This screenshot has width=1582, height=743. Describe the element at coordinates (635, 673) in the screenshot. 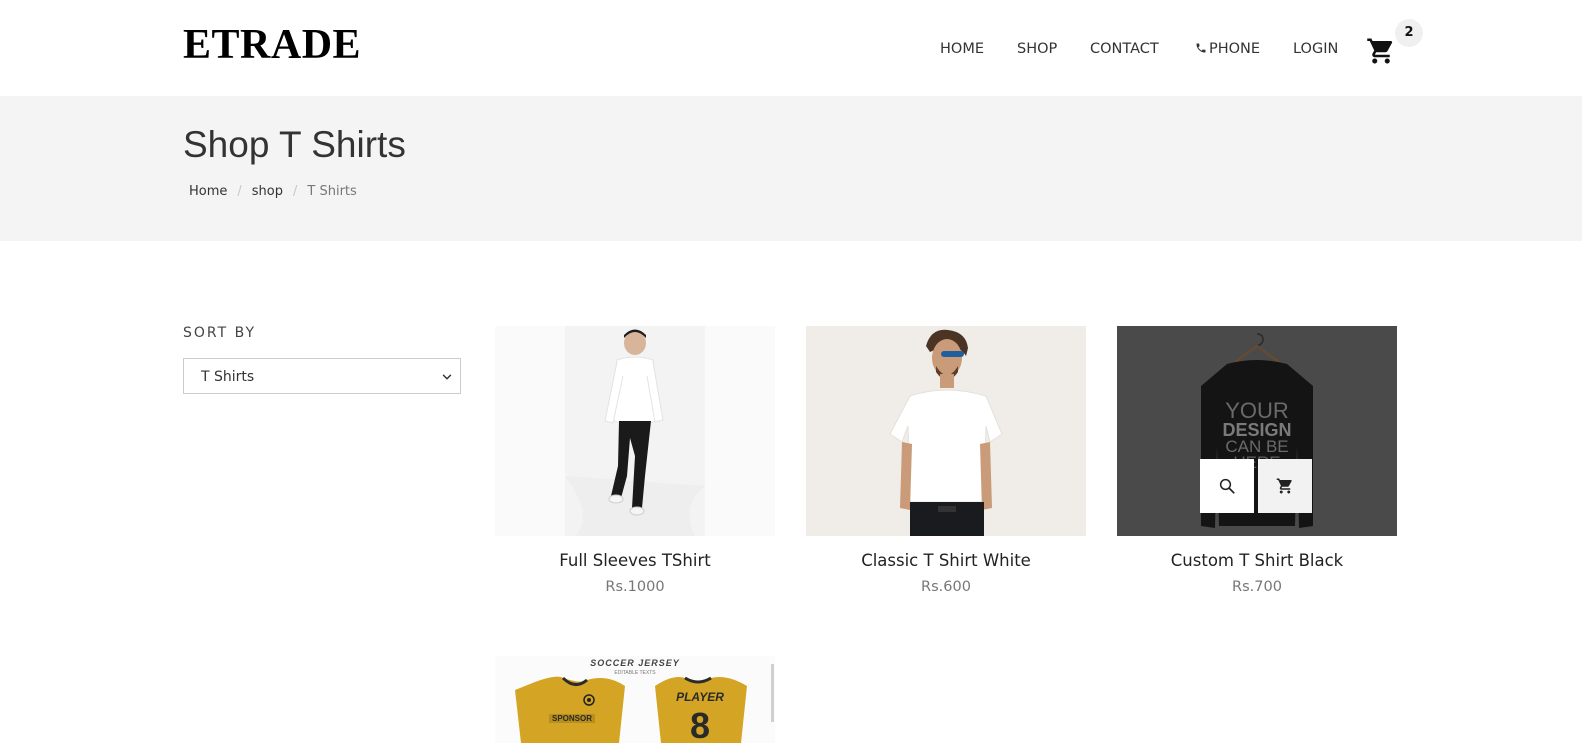

I see `jersey-subtitle: EDITABLE TEXTS` at that location.